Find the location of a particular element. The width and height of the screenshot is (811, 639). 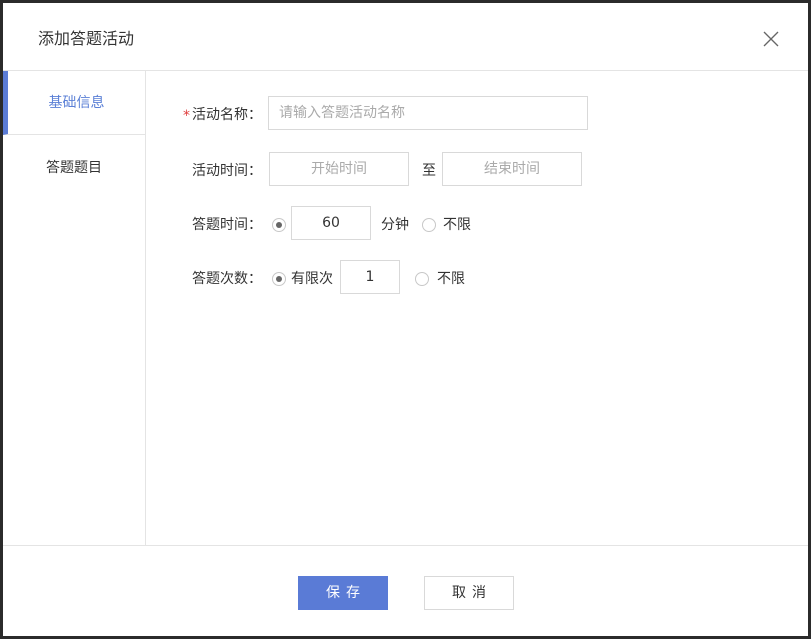

quiz-duration-label: 答题时间： is located at coordinates (227, 225).